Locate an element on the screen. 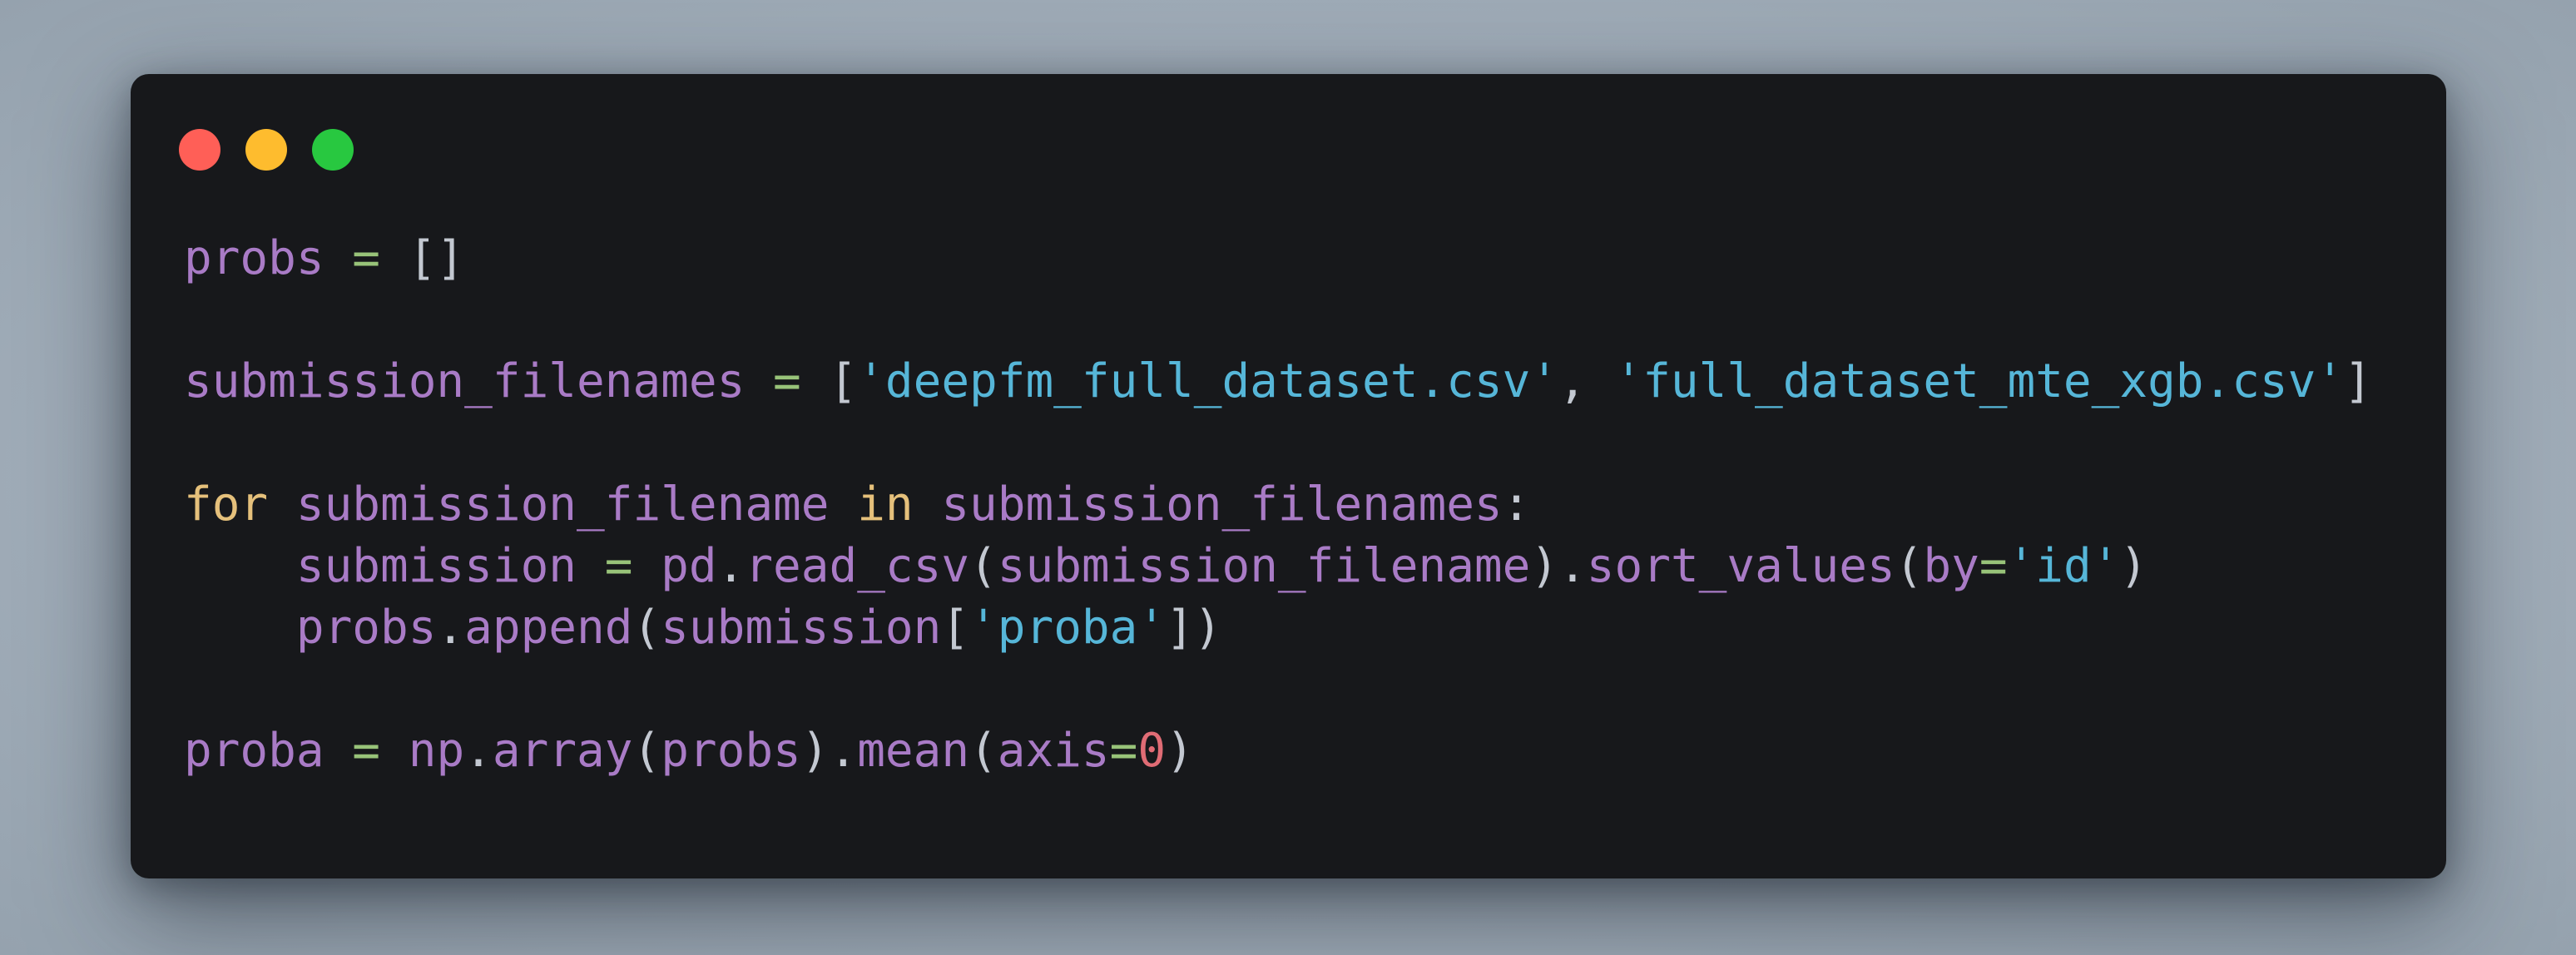 The width and height of the screenshot is (2576, 955). code-line: proba = np.array(probs).mean(axis=0) is located at coordinates (1278, 751).